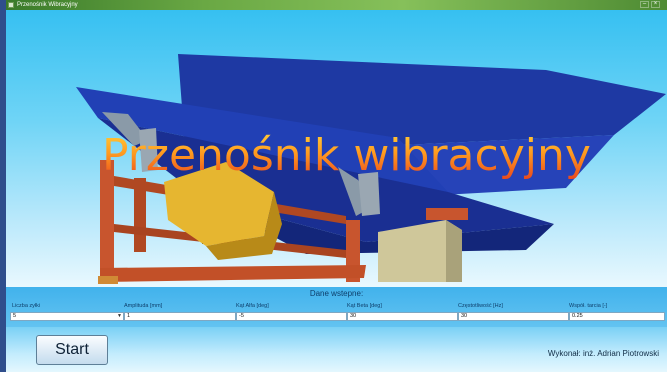 This screenshot has height=372, width=667. What do you see at coordinates (454, 251) in the screenshot?
I see `control-cabinet-side` at bounding box center [454, 251].